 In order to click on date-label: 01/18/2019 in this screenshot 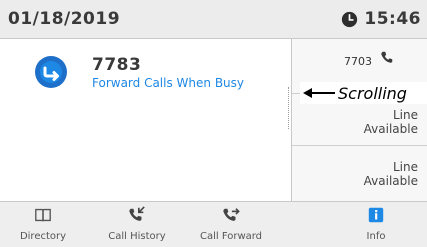, I will do `click(64, 19)`.